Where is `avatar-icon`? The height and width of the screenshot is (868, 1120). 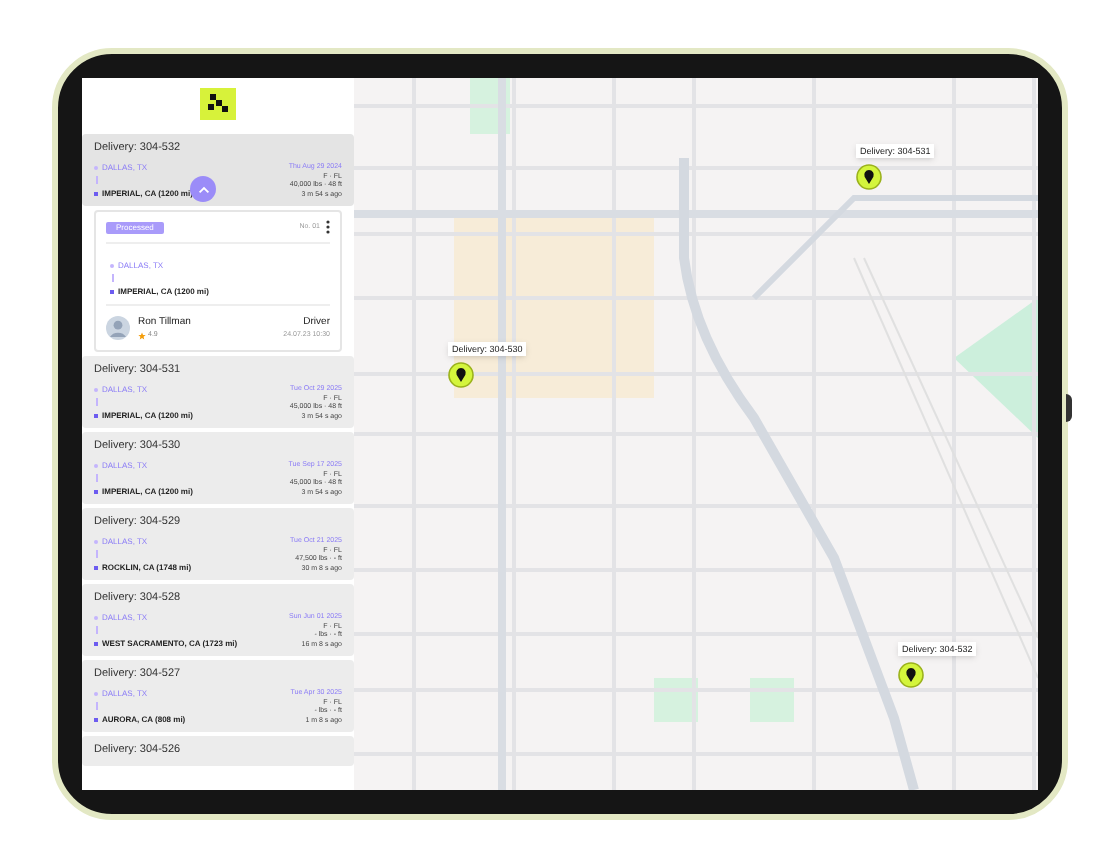
avatar-icon is located at coordinates (118, 328).